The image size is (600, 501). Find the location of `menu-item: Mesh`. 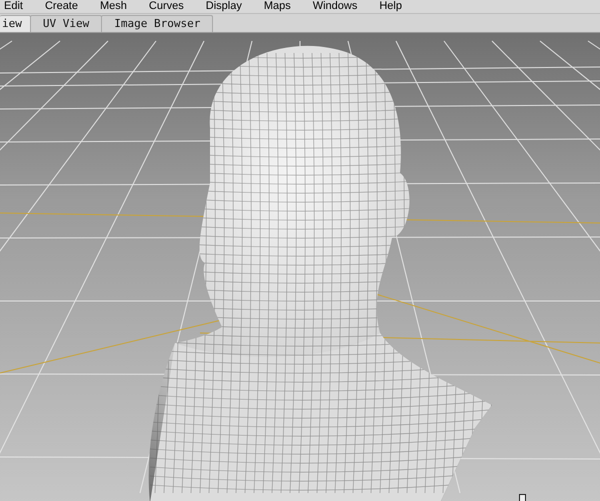

menu-item: Mesh is located at coordinates (113, 6).